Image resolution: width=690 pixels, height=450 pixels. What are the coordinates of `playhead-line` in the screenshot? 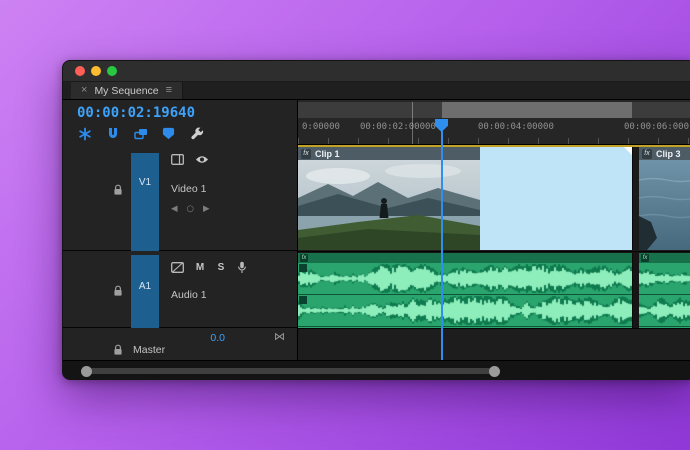 It's located at (442, 240).